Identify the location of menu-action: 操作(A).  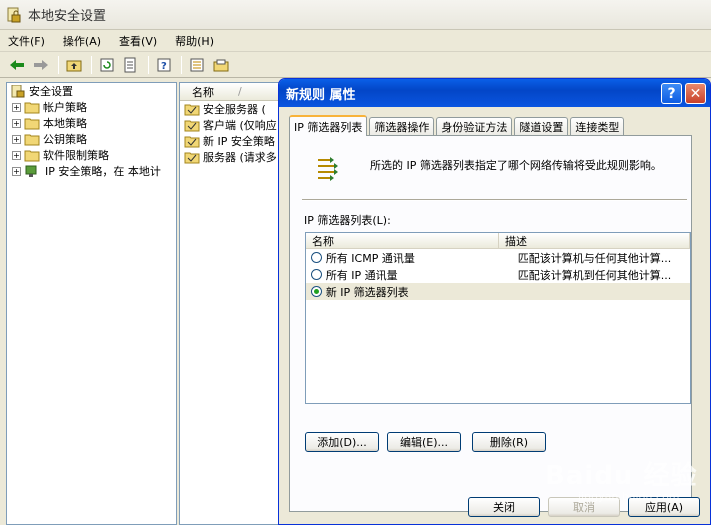
(82, 41).